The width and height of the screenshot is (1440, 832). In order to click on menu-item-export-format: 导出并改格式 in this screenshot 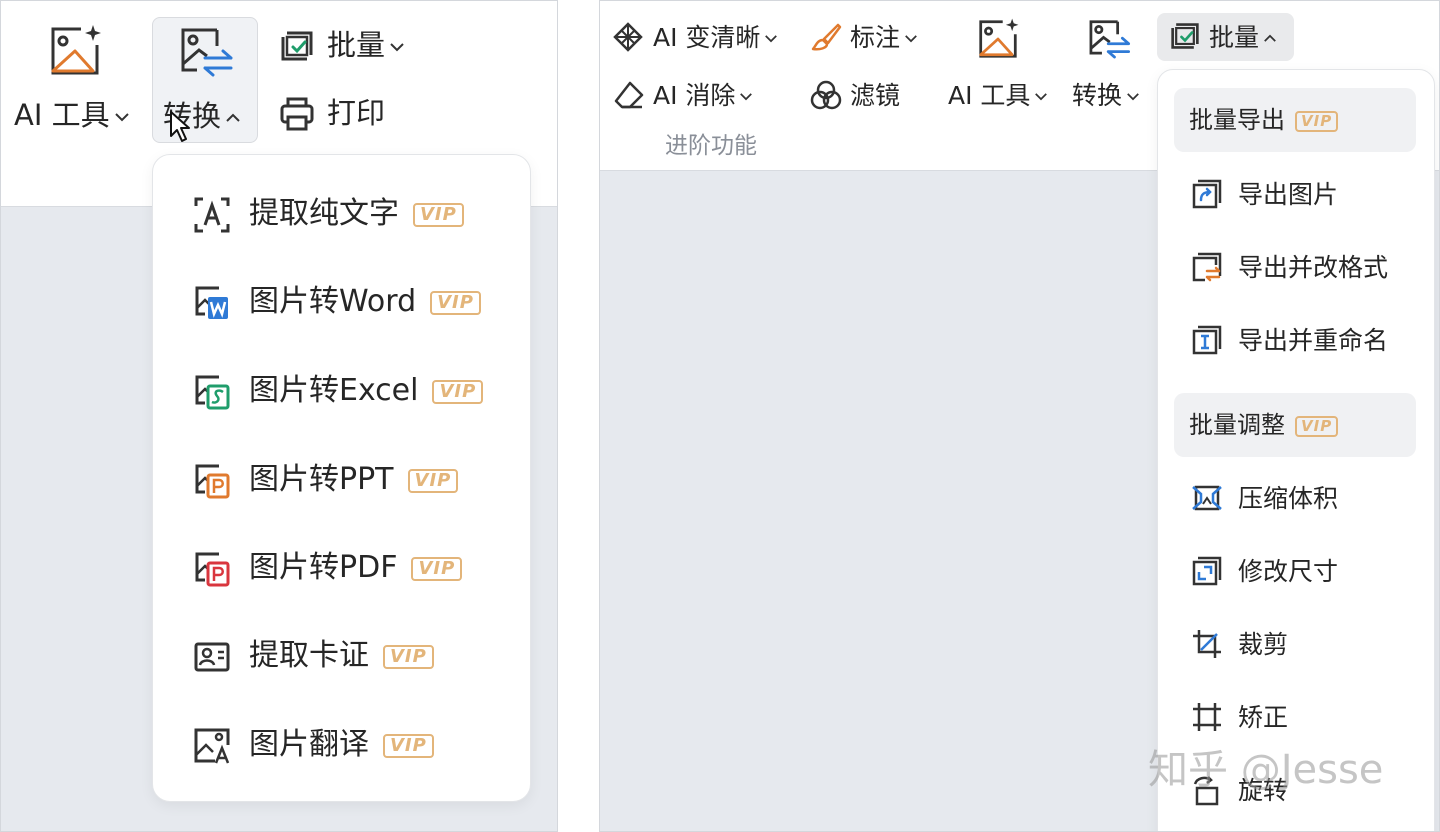, I will do `click(1296, 268)`.